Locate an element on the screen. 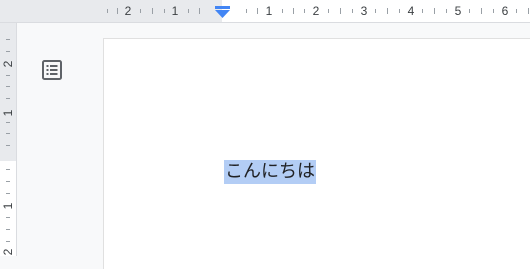 The height and width of the screenshot is (269, 530). vertical-ruler: 2 1 1 2 is located at coordinates (8, 139).